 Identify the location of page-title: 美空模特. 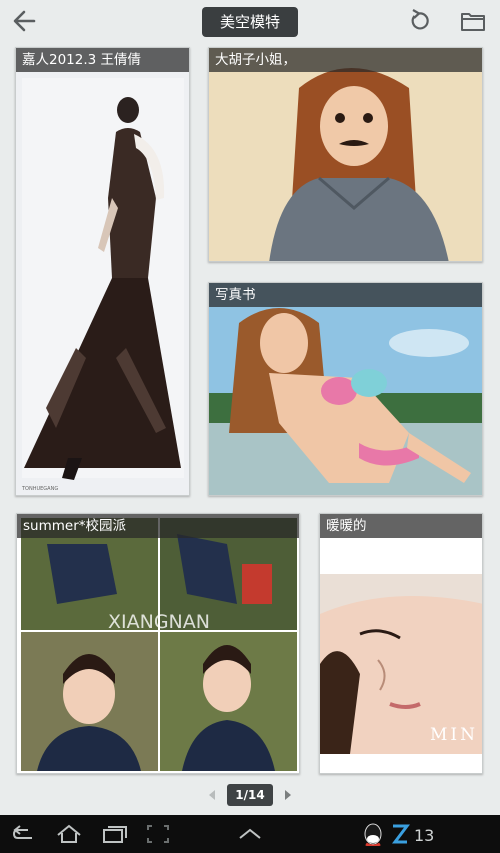
(250, 22).